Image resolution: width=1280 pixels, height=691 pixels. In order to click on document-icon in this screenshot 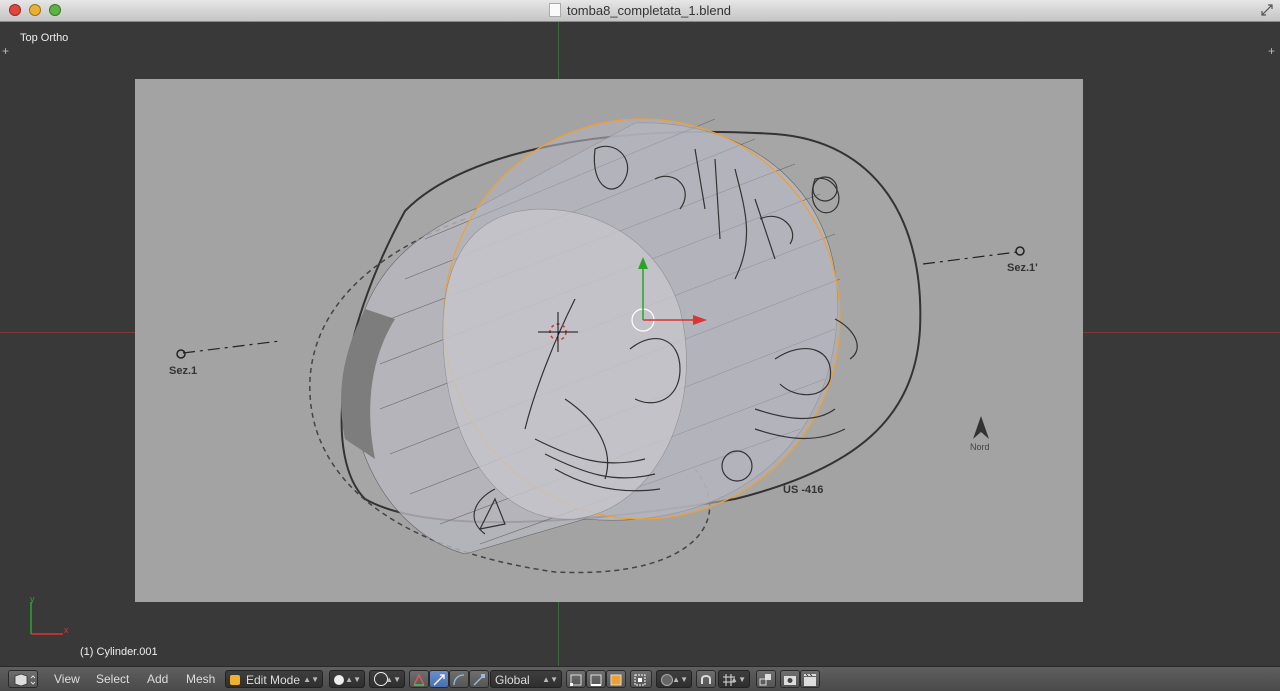, I will do `click(554, 10)`.